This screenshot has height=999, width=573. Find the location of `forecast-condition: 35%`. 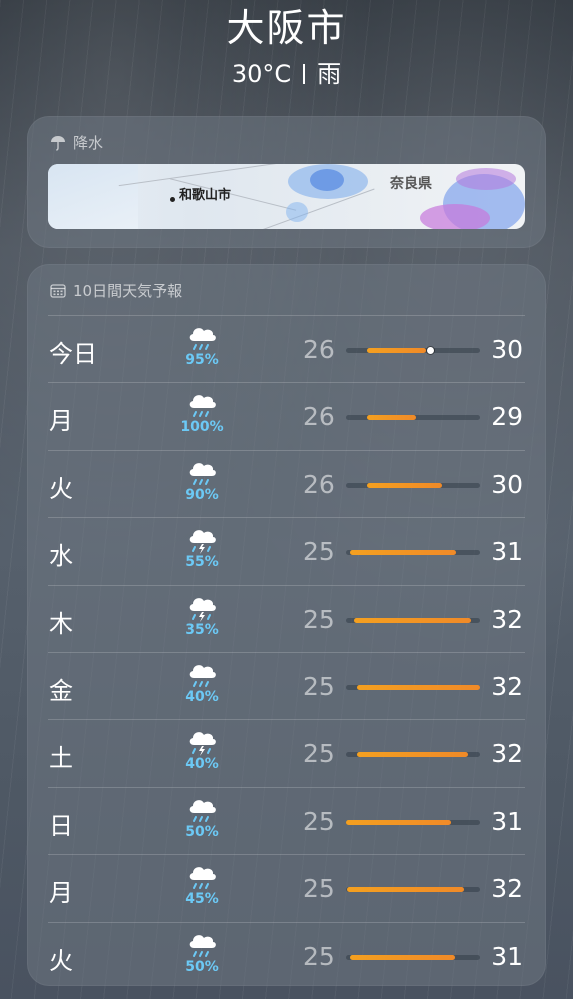

forecast-condition: 35% is located at coordinates (202, 616).